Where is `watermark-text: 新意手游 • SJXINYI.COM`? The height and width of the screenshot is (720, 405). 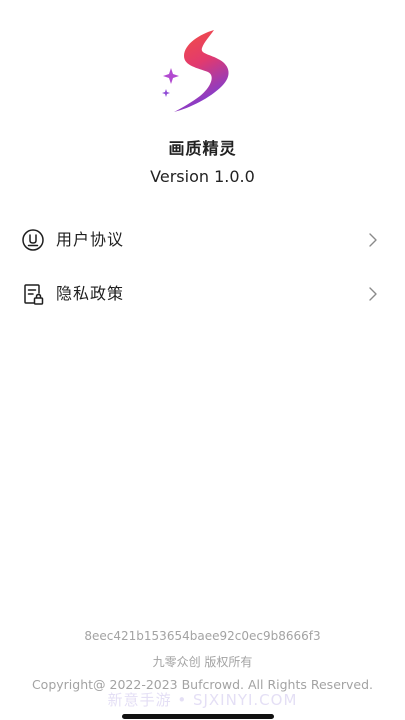 watermark-text: 新意手游 • SJXINYI.COM is located at coordinates (202, 700).